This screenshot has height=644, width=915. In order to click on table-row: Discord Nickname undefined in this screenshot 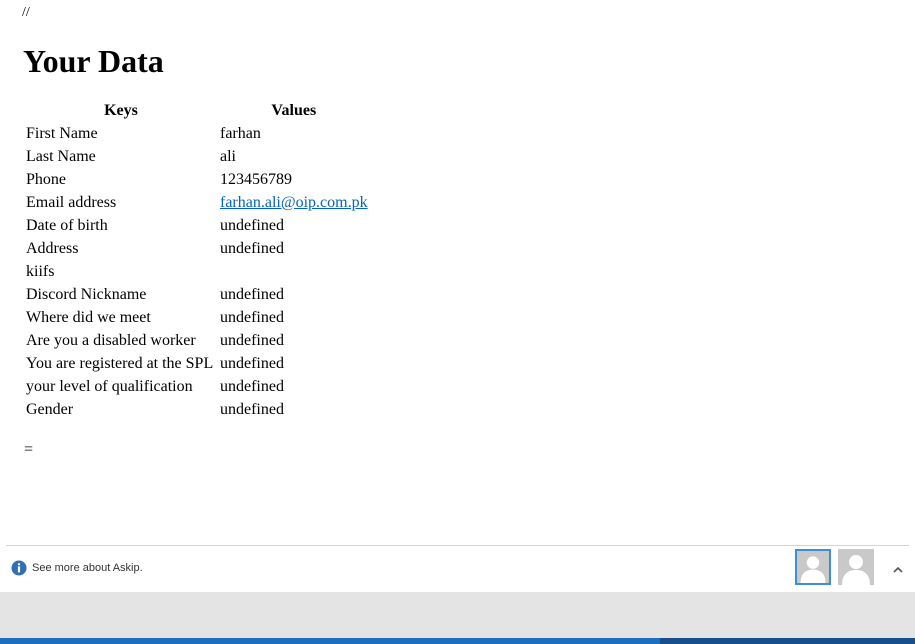, I will do `click(197, 294)`.